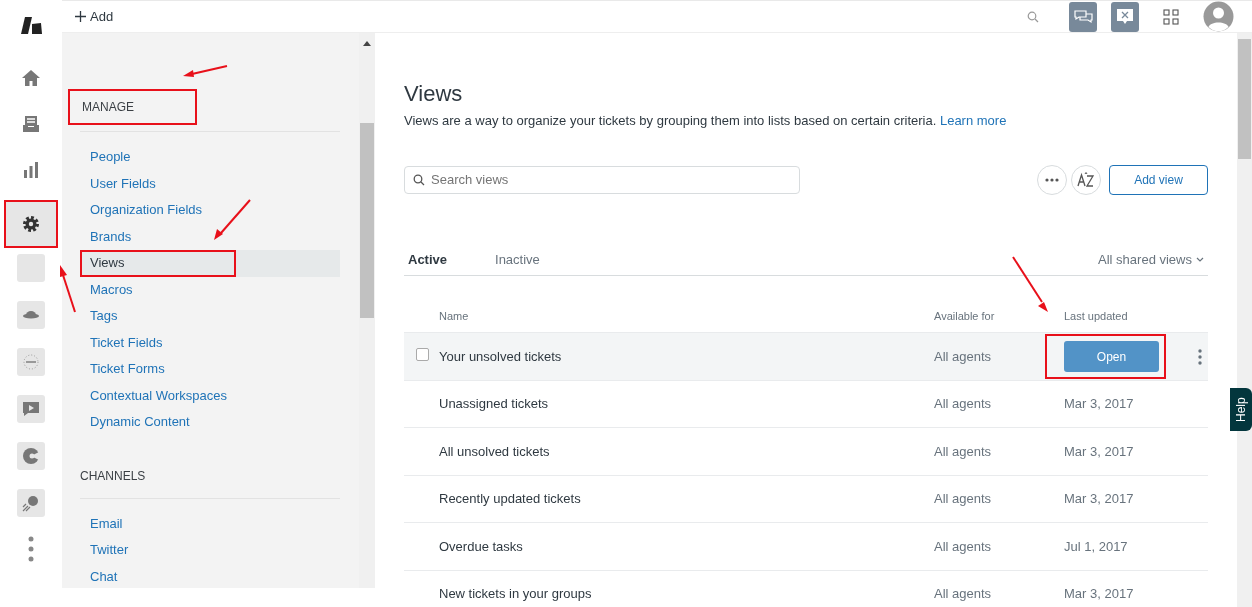  I want to click on inbox-icon, so click(31, 124).